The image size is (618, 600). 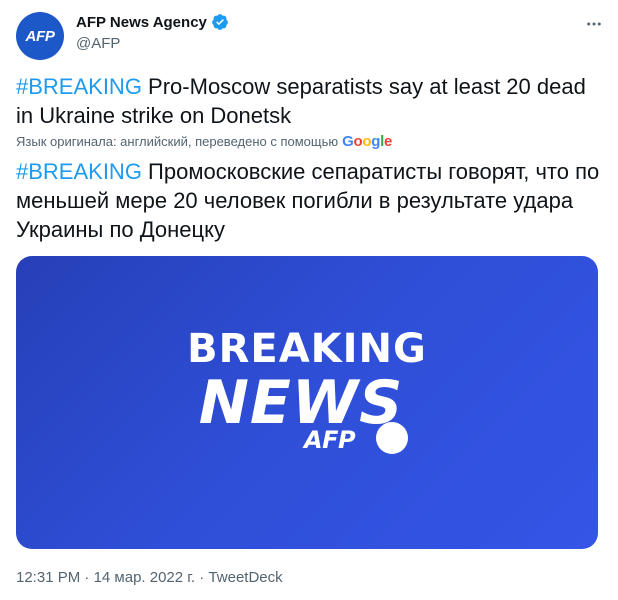 I want to click on ellipsis-icon, so click(x=594, y=24).